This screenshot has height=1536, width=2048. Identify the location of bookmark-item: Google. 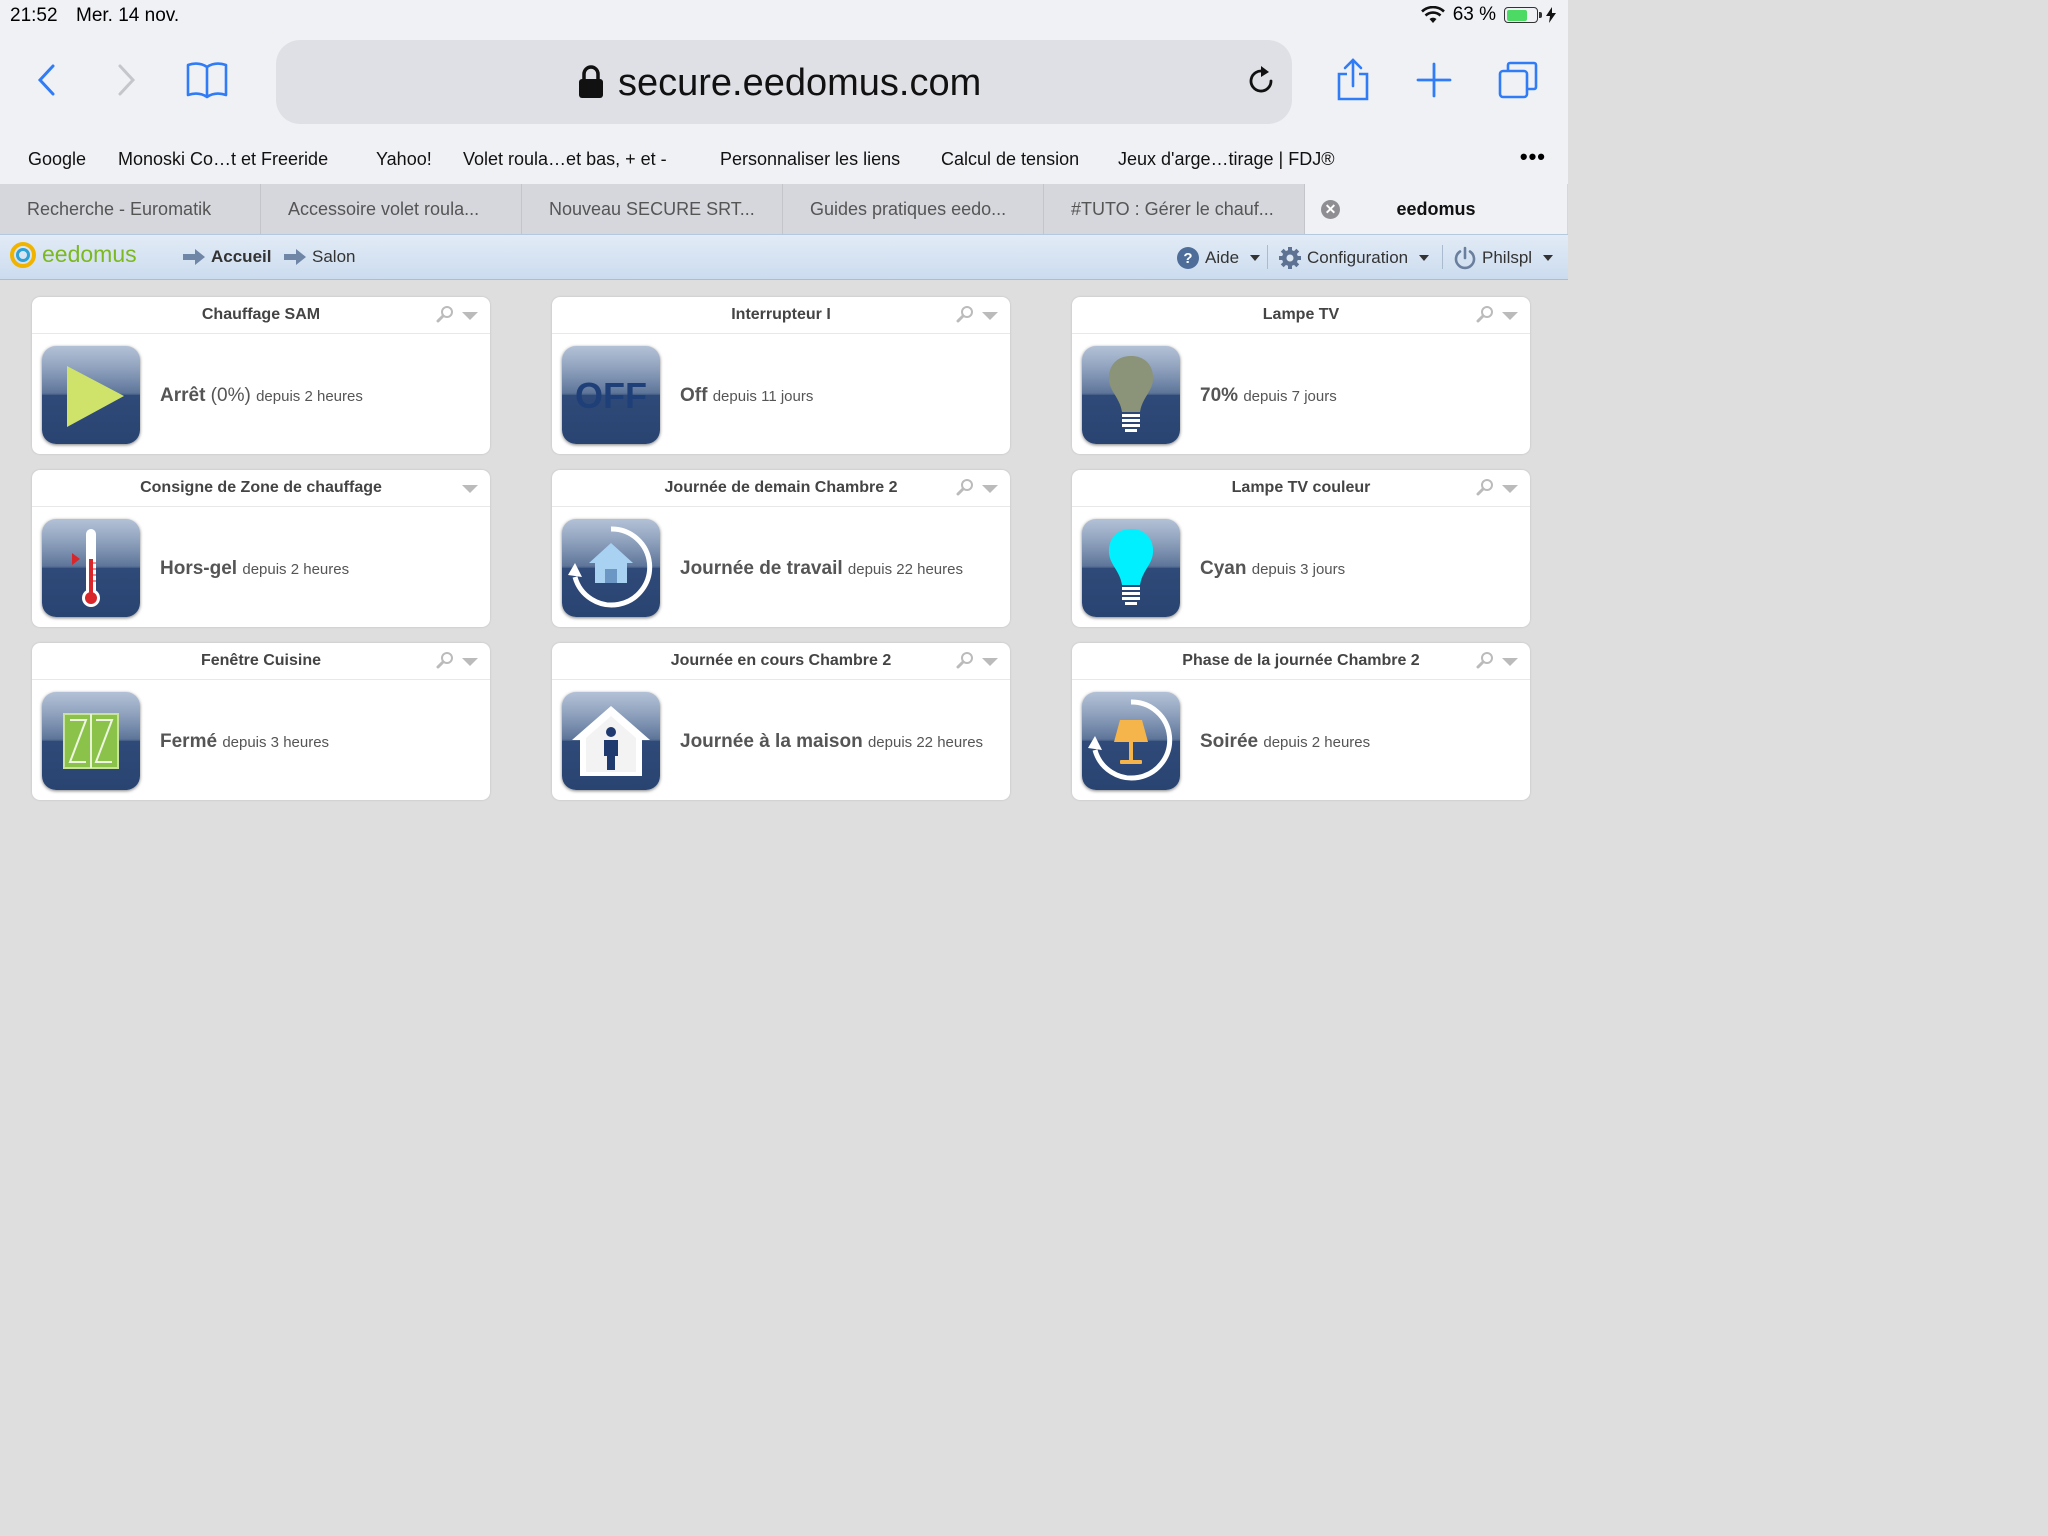
(57, 159).